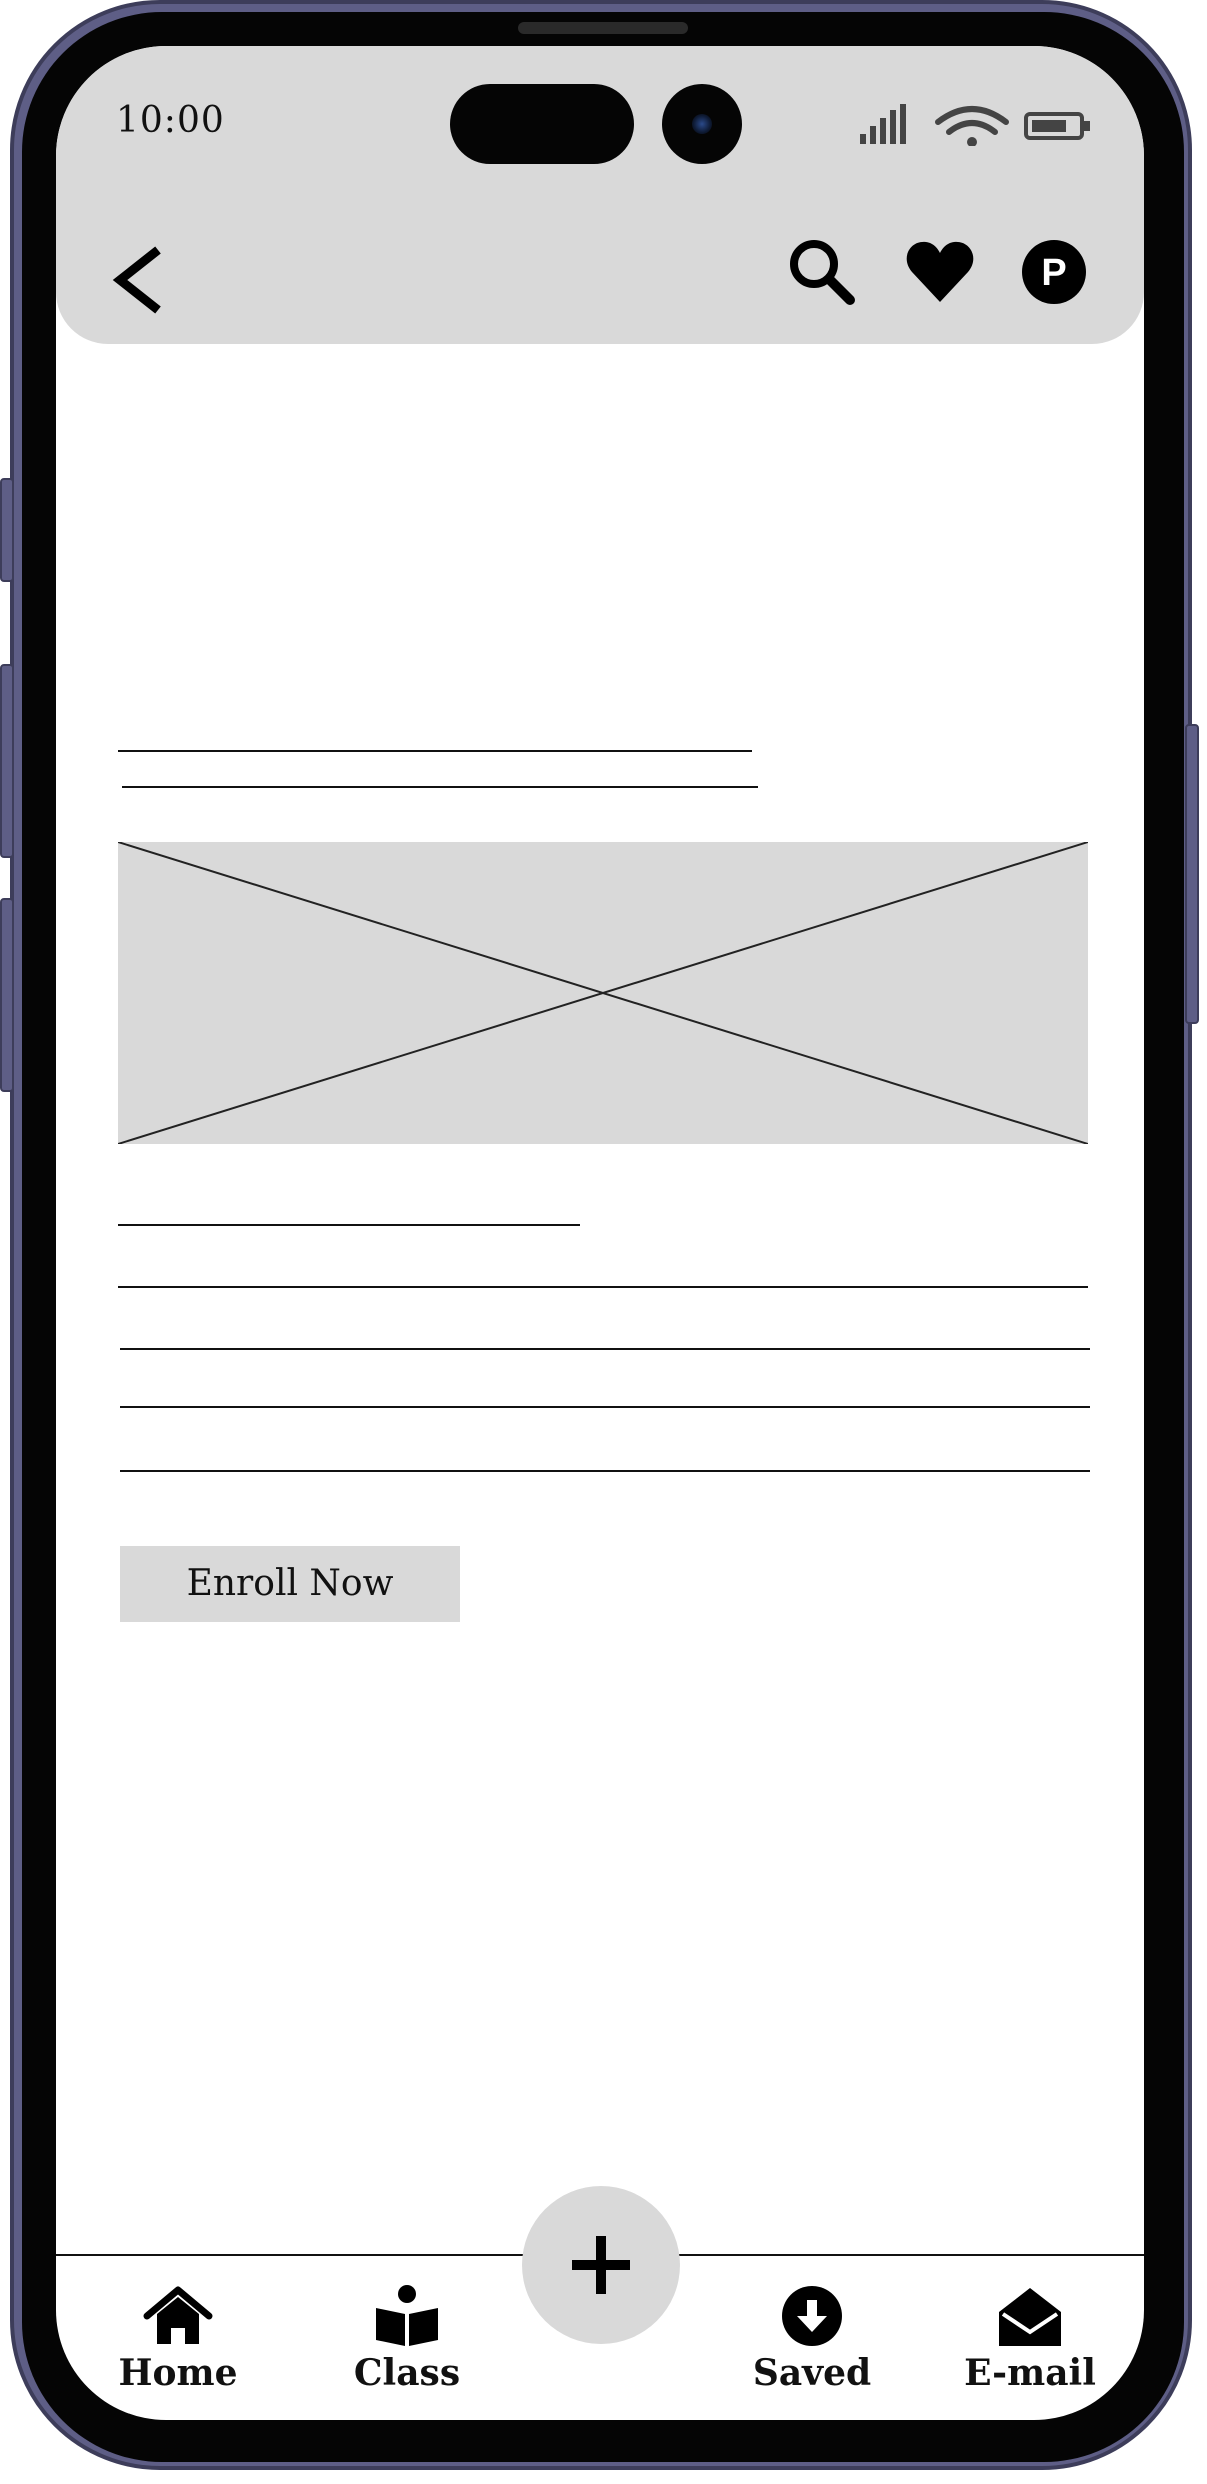  I want to click on front-camera, so click(702, 124).